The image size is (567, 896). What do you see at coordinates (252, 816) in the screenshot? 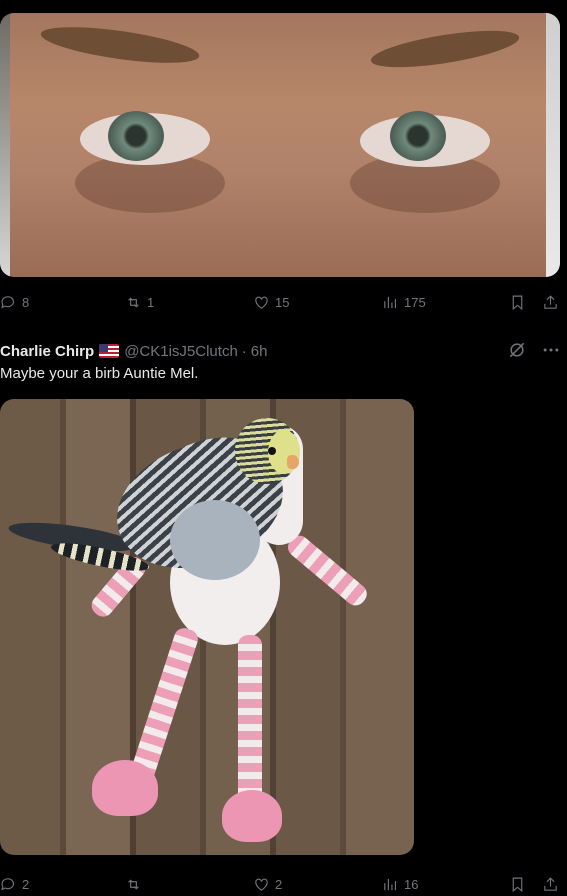
I see `toy-foot-right` at bounding box center [252, 816].